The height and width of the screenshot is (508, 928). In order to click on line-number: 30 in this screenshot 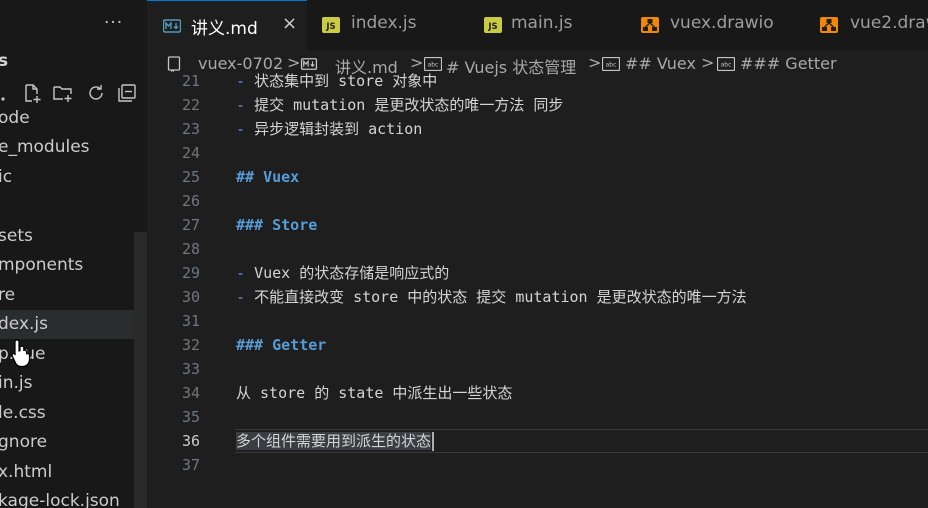, I will do `click(190, 297)`.